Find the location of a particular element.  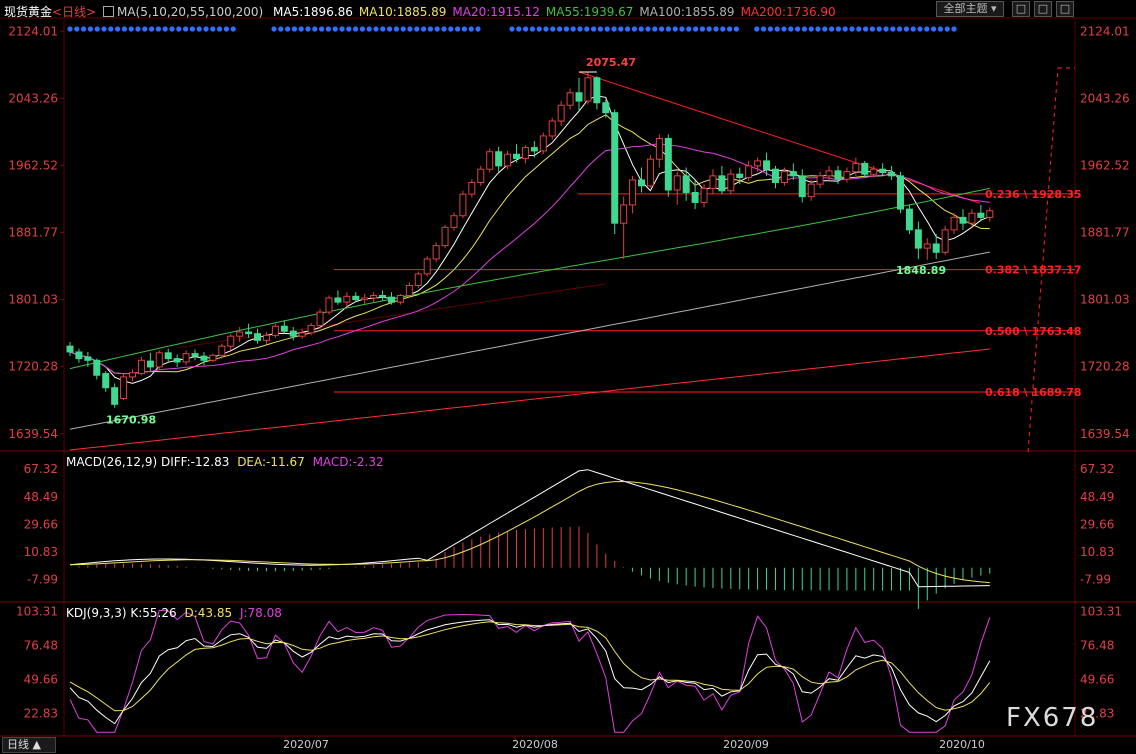

window-button-2: □ is located at coordinates (1043, 9).